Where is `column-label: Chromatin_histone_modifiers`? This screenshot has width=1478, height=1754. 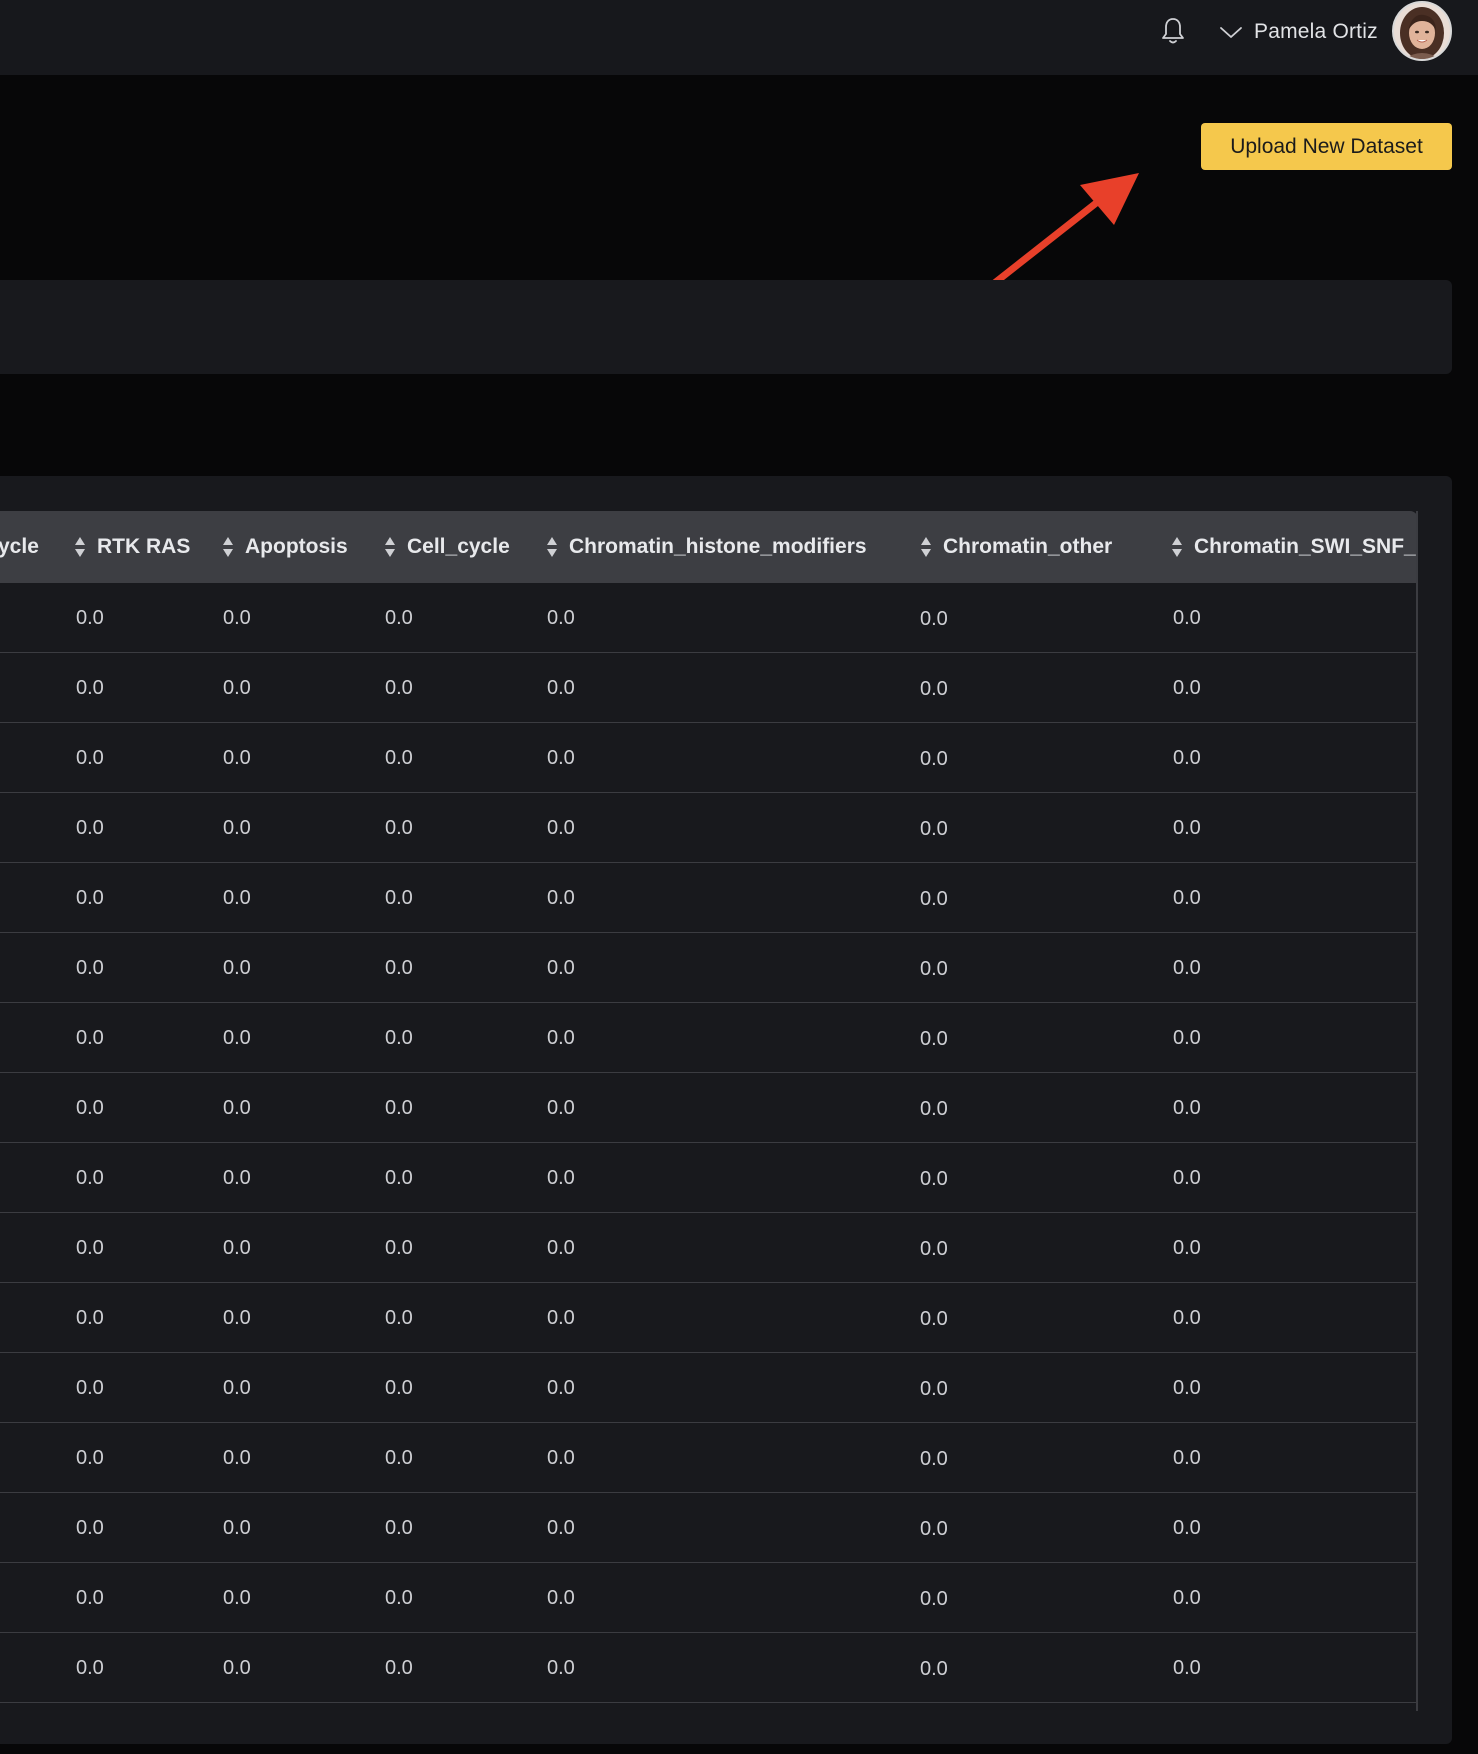
column-label: Chromatin_histone_modifiers is located at coordinates (718, 546).